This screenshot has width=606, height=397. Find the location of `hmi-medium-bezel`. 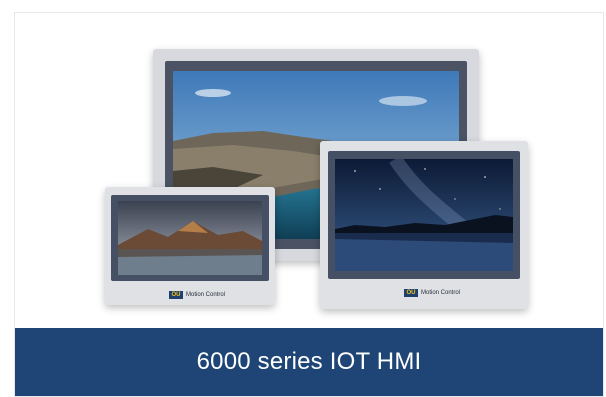

hmi-medium-bezel is located at coordinates (424, 215).